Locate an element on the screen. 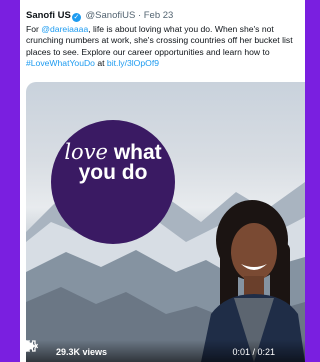 The width and height of the screenshot is (320, 362). views-count: 29.3K views is located at coordinates (82, 352).